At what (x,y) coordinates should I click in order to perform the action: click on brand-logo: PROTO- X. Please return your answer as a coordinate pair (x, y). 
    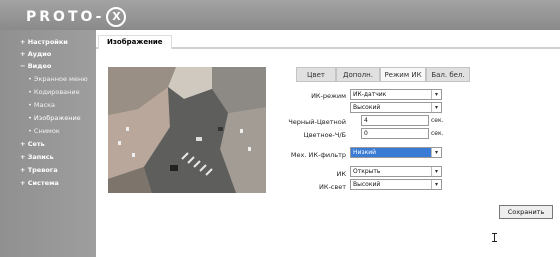
    Looking at the image, I should click on (76, 17).